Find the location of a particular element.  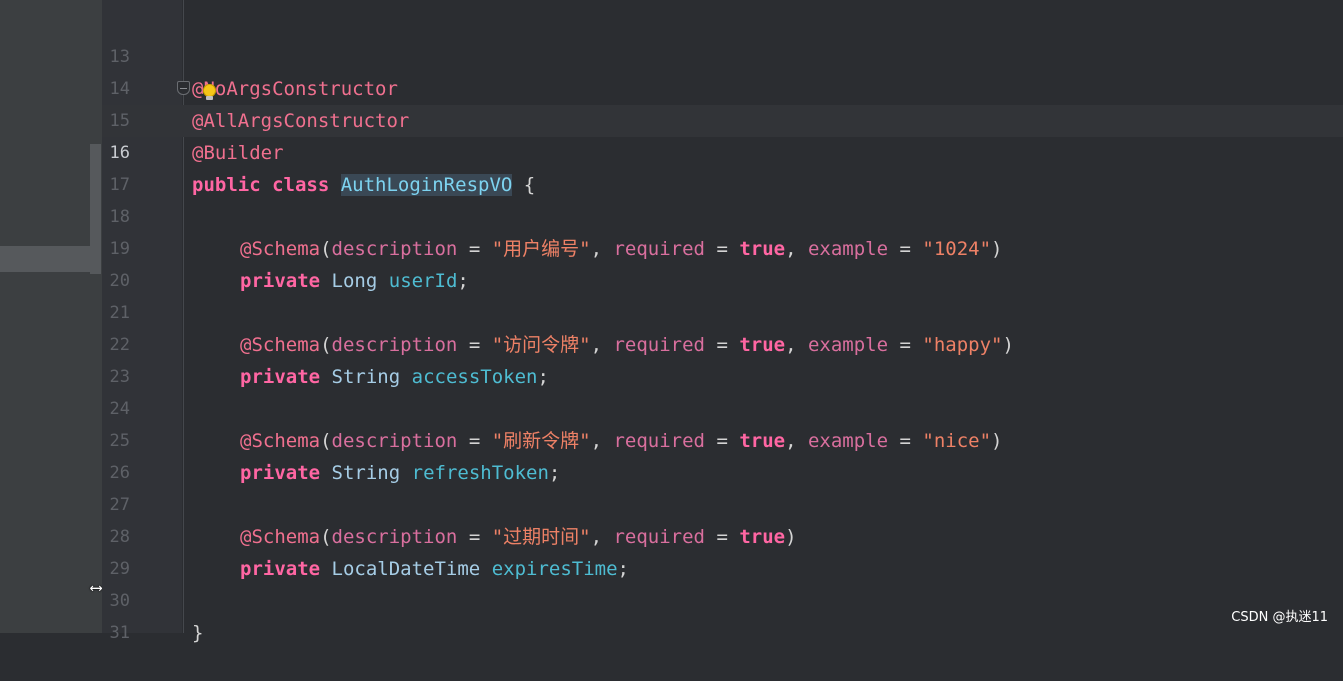

code-line: 13 @NoArgsConstructor is located at coordinates (722, 54).